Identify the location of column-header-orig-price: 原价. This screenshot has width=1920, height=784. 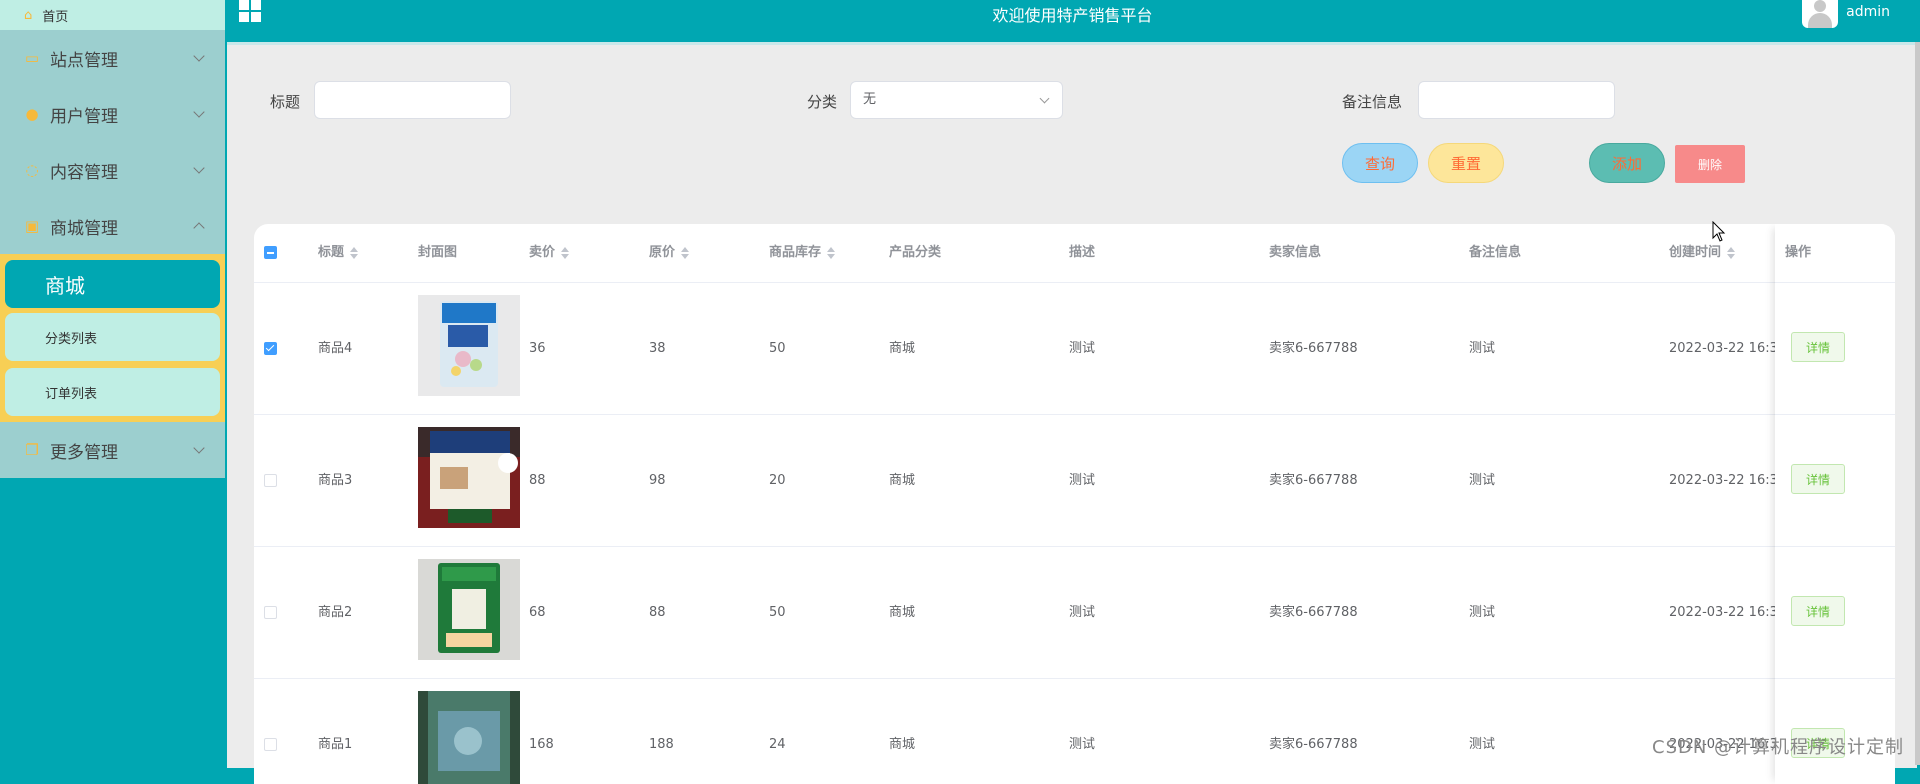
(669, 253).